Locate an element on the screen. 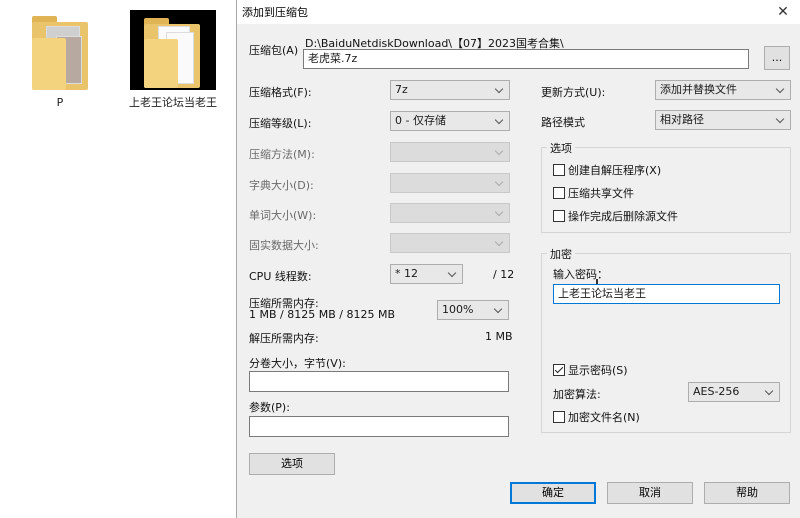 Image resolution: width=800 pixels, height=518 pixels. encryption-method-value: AES-256 is located at coordinates (716, 391).